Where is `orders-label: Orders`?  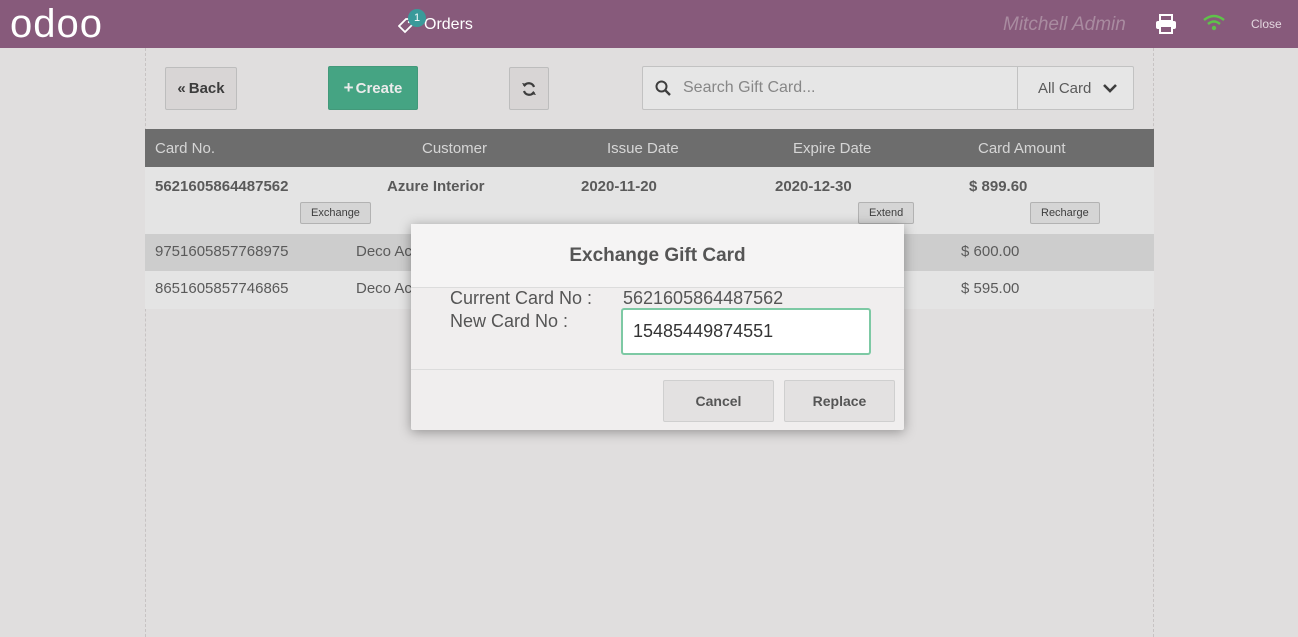 orders-label: Orders is located at coordinates (448, 24).